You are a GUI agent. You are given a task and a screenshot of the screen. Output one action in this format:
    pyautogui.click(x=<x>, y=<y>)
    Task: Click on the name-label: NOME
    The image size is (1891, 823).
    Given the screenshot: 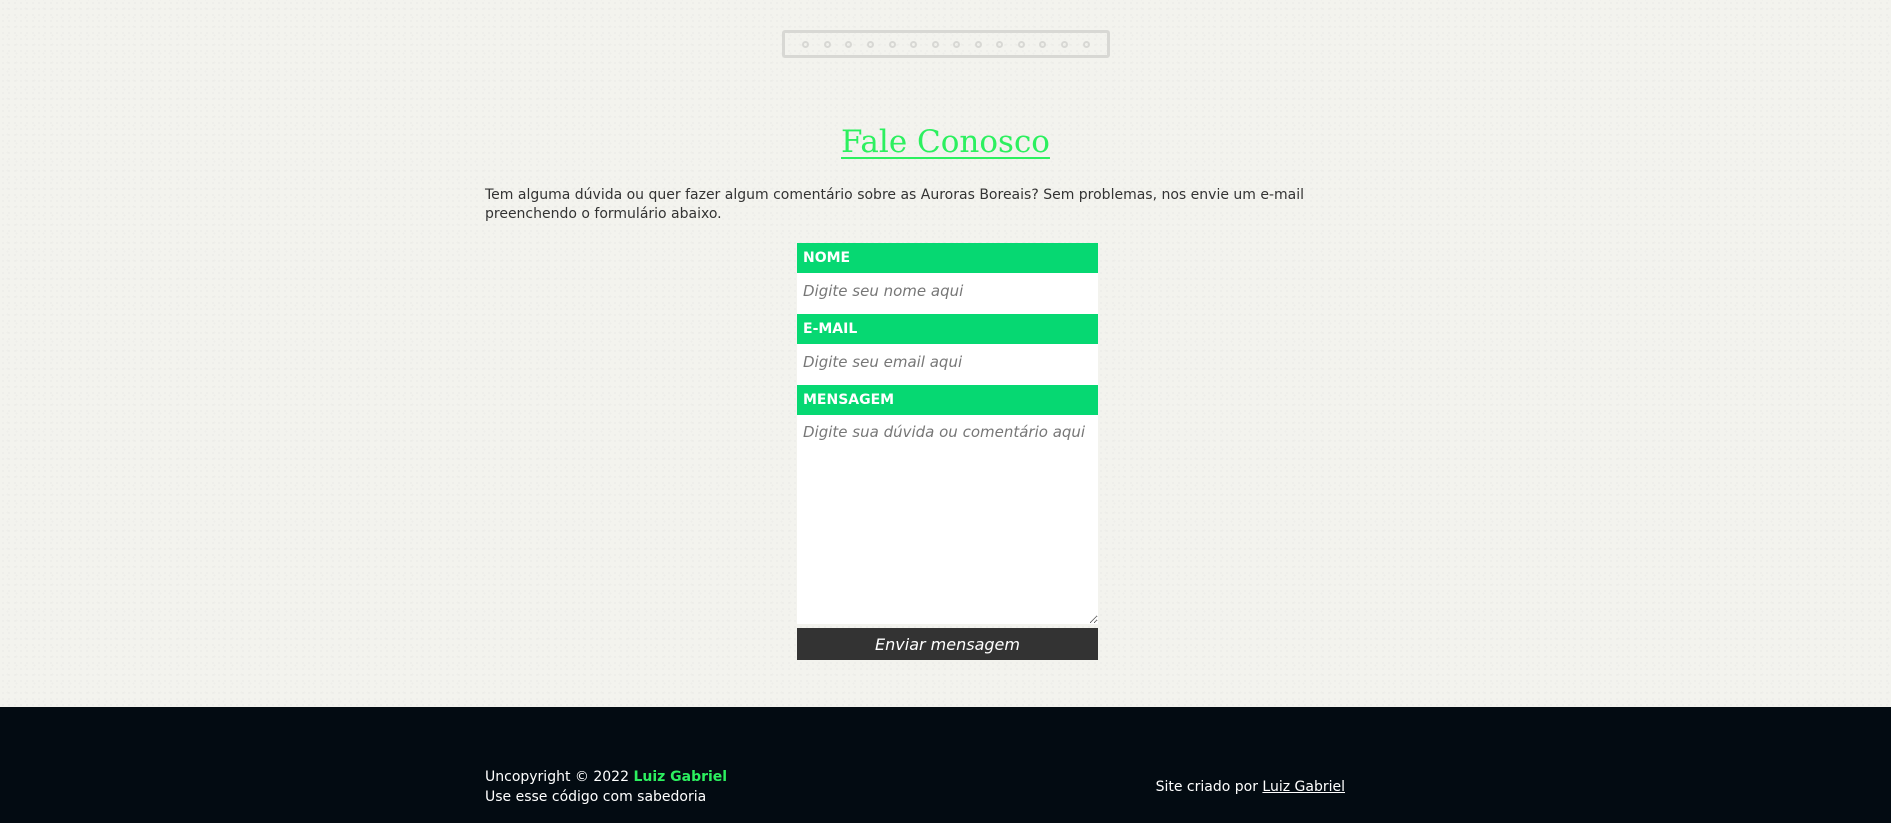 What is the action you would take?
    pyautogui.click(x=947, y=258)
    